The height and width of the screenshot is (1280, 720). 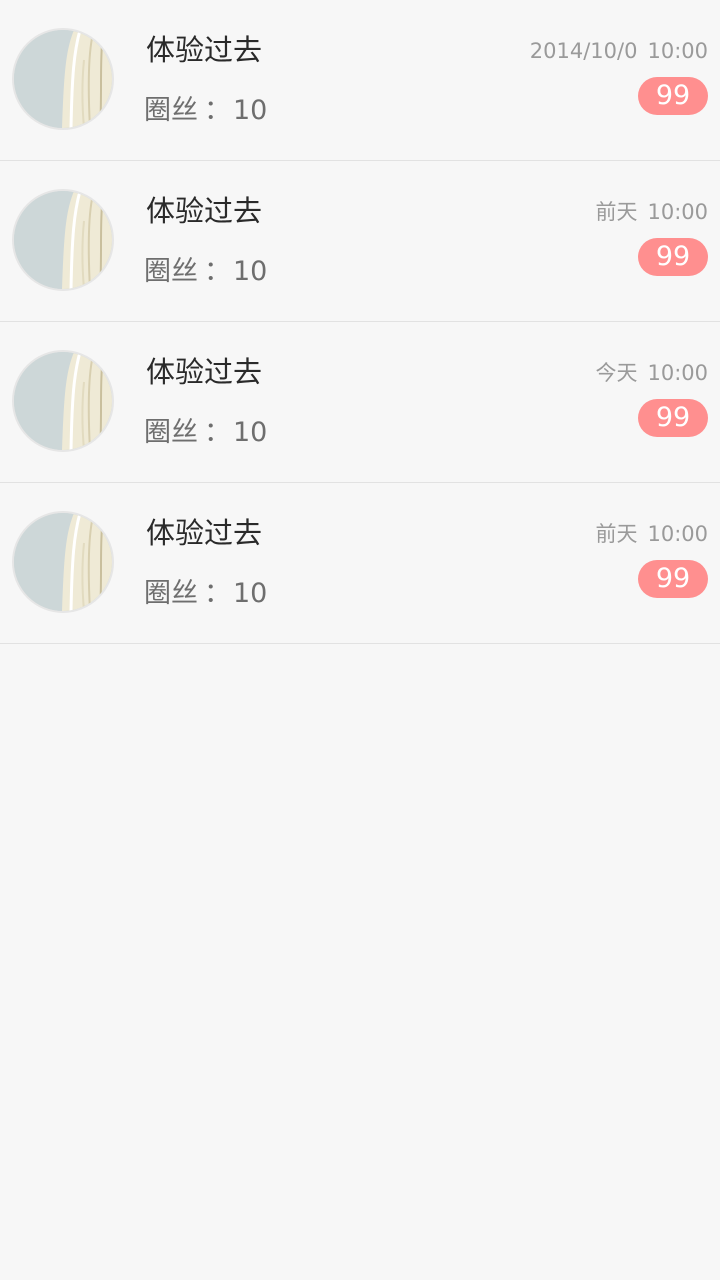 What do you see at coordinates (583, 51) in the screenshot?
I see `timestamp-date: 2014/10/0` at bounding box center [583, 51].